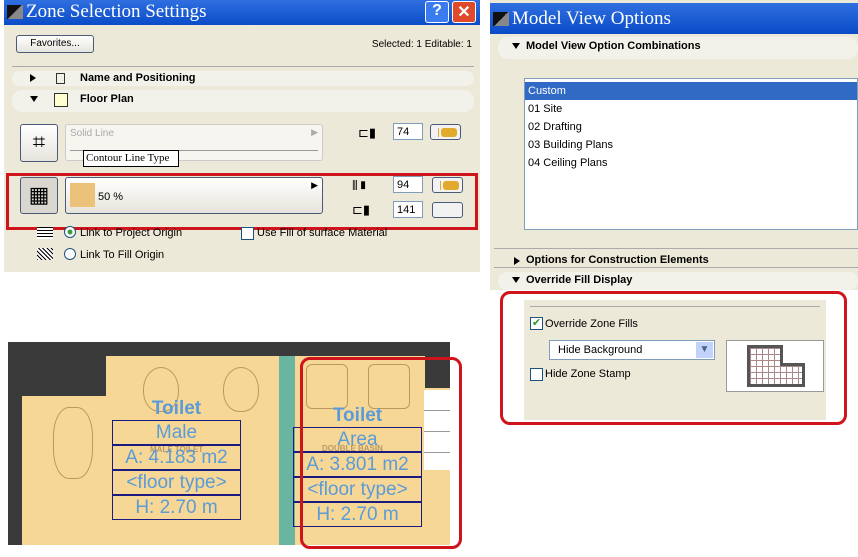  I want to click on fill-pattern-icon, so click(45, 233).